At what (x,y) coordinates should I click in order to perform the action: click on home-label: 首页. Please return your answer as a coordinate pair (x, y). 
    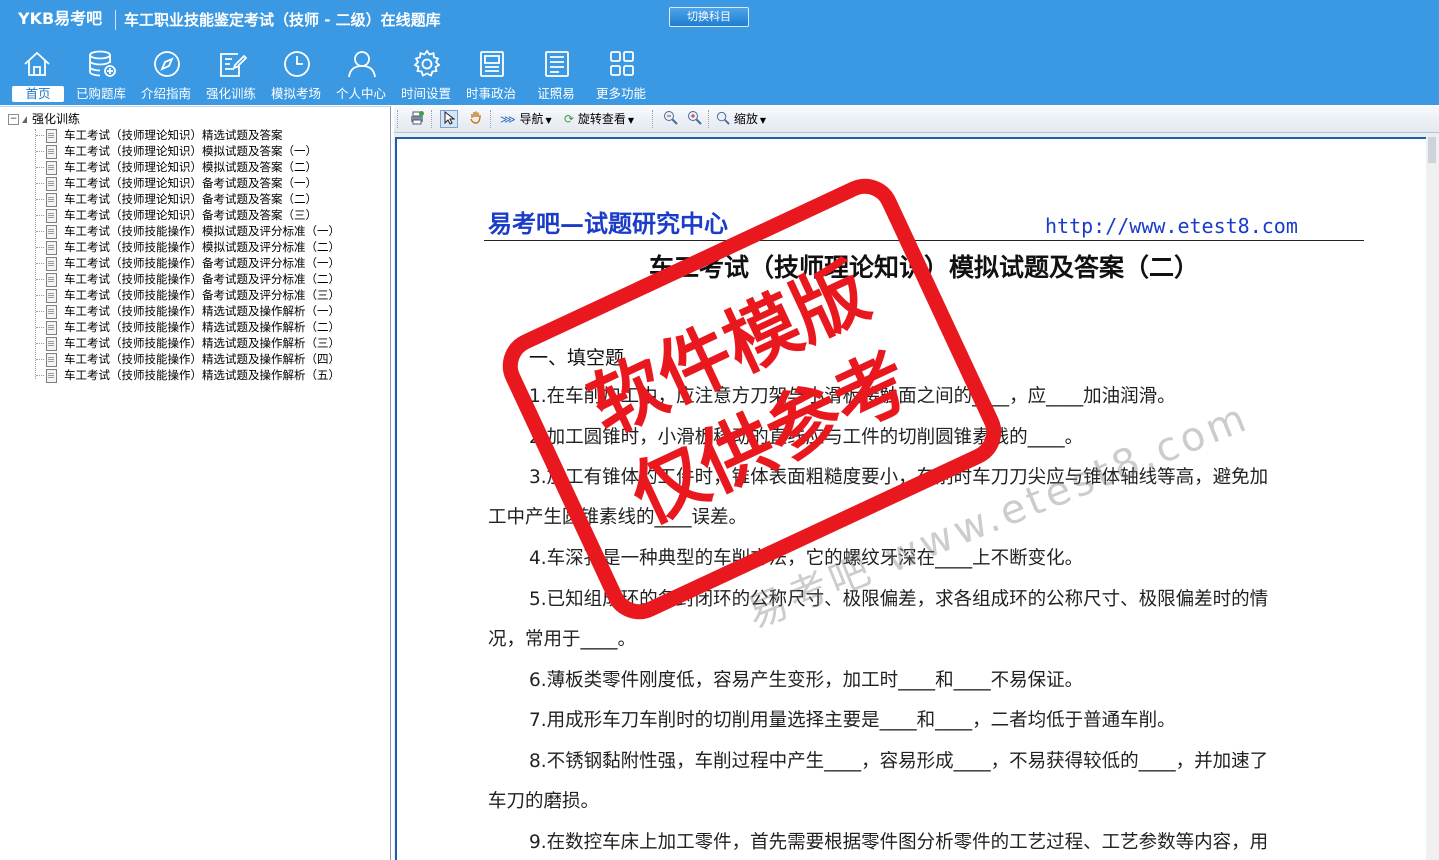
    Looking at the image, I should click on (38, 94).